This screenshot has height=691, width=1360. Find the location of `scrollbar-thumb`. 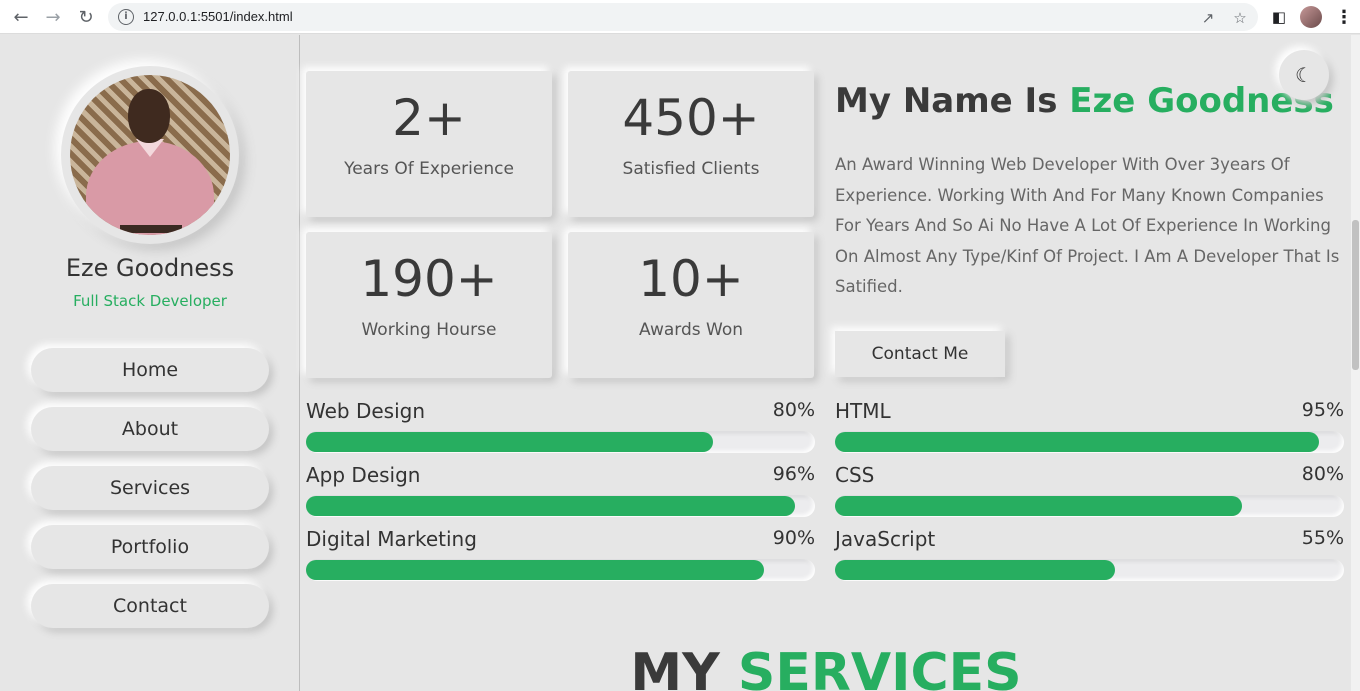

scrollbar-thumb is located at coordinates (1355, 295).